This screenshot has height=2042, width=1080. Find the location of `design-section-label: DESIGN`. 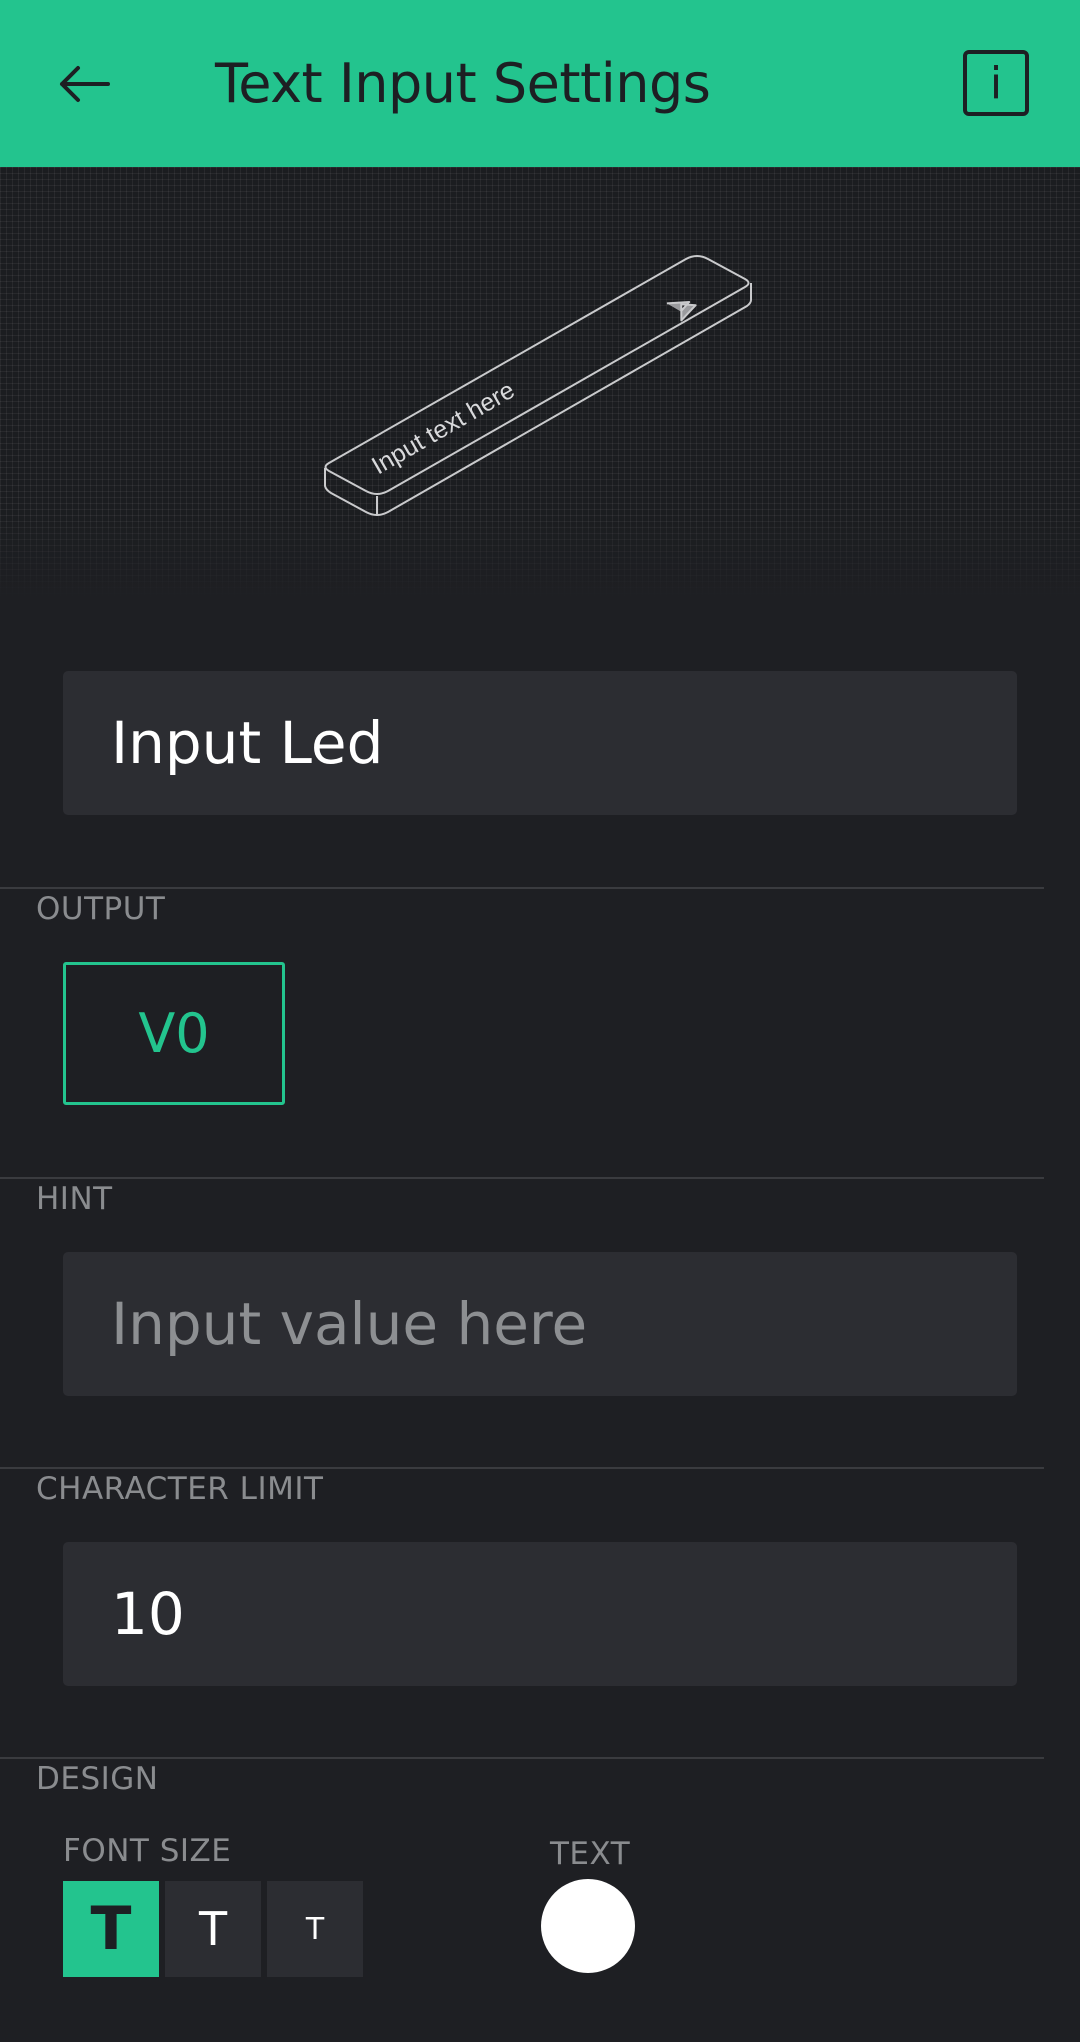

design-section-label: DESIGN is located at coordinates (97, 1779).